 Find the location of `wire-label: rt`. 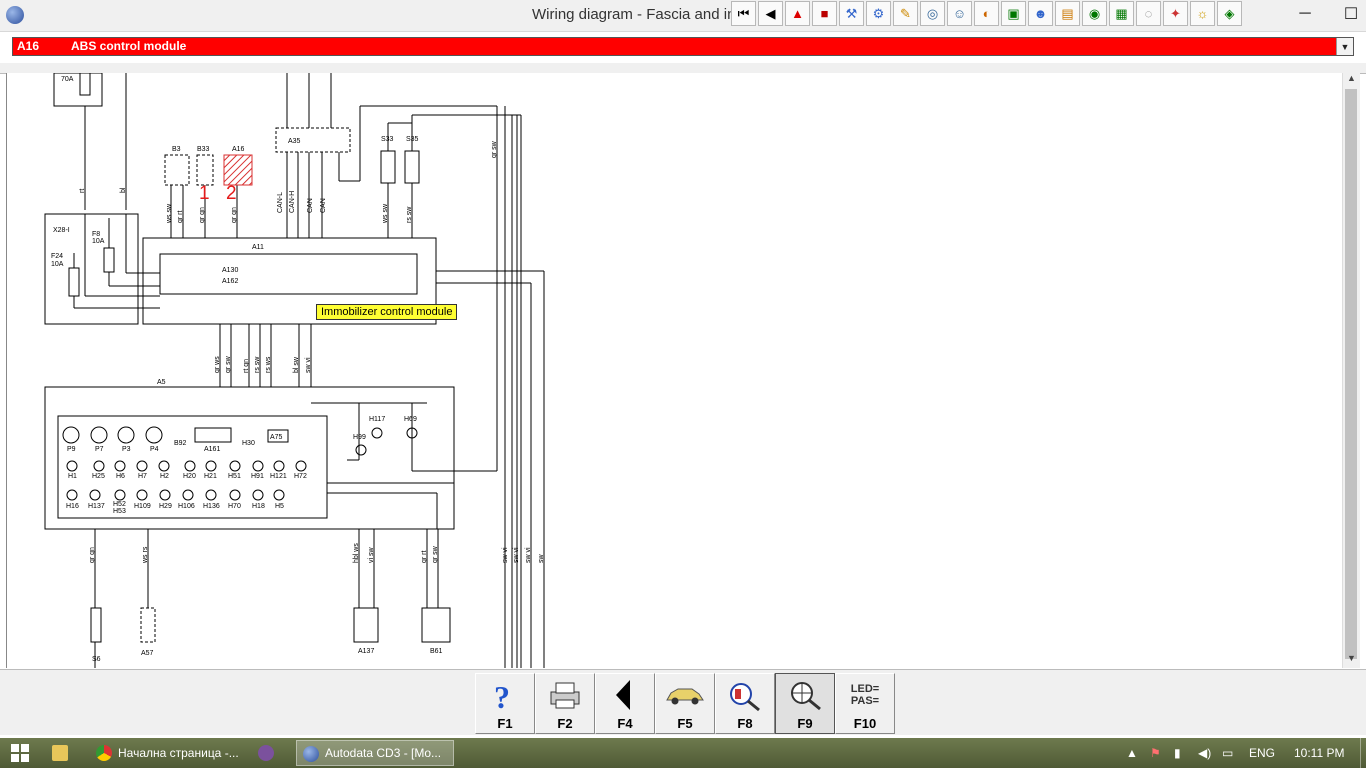

wire-label: rt is located at coordinates (82, 191).